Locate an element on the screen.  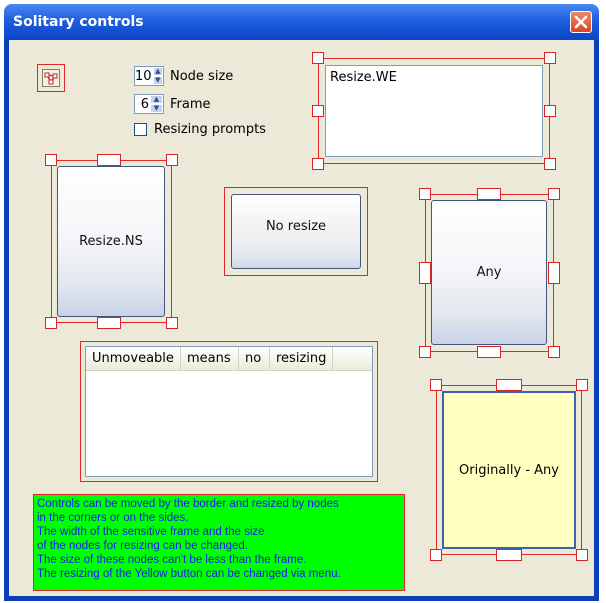
graph-icon-button is located at coordinates (51, 78).